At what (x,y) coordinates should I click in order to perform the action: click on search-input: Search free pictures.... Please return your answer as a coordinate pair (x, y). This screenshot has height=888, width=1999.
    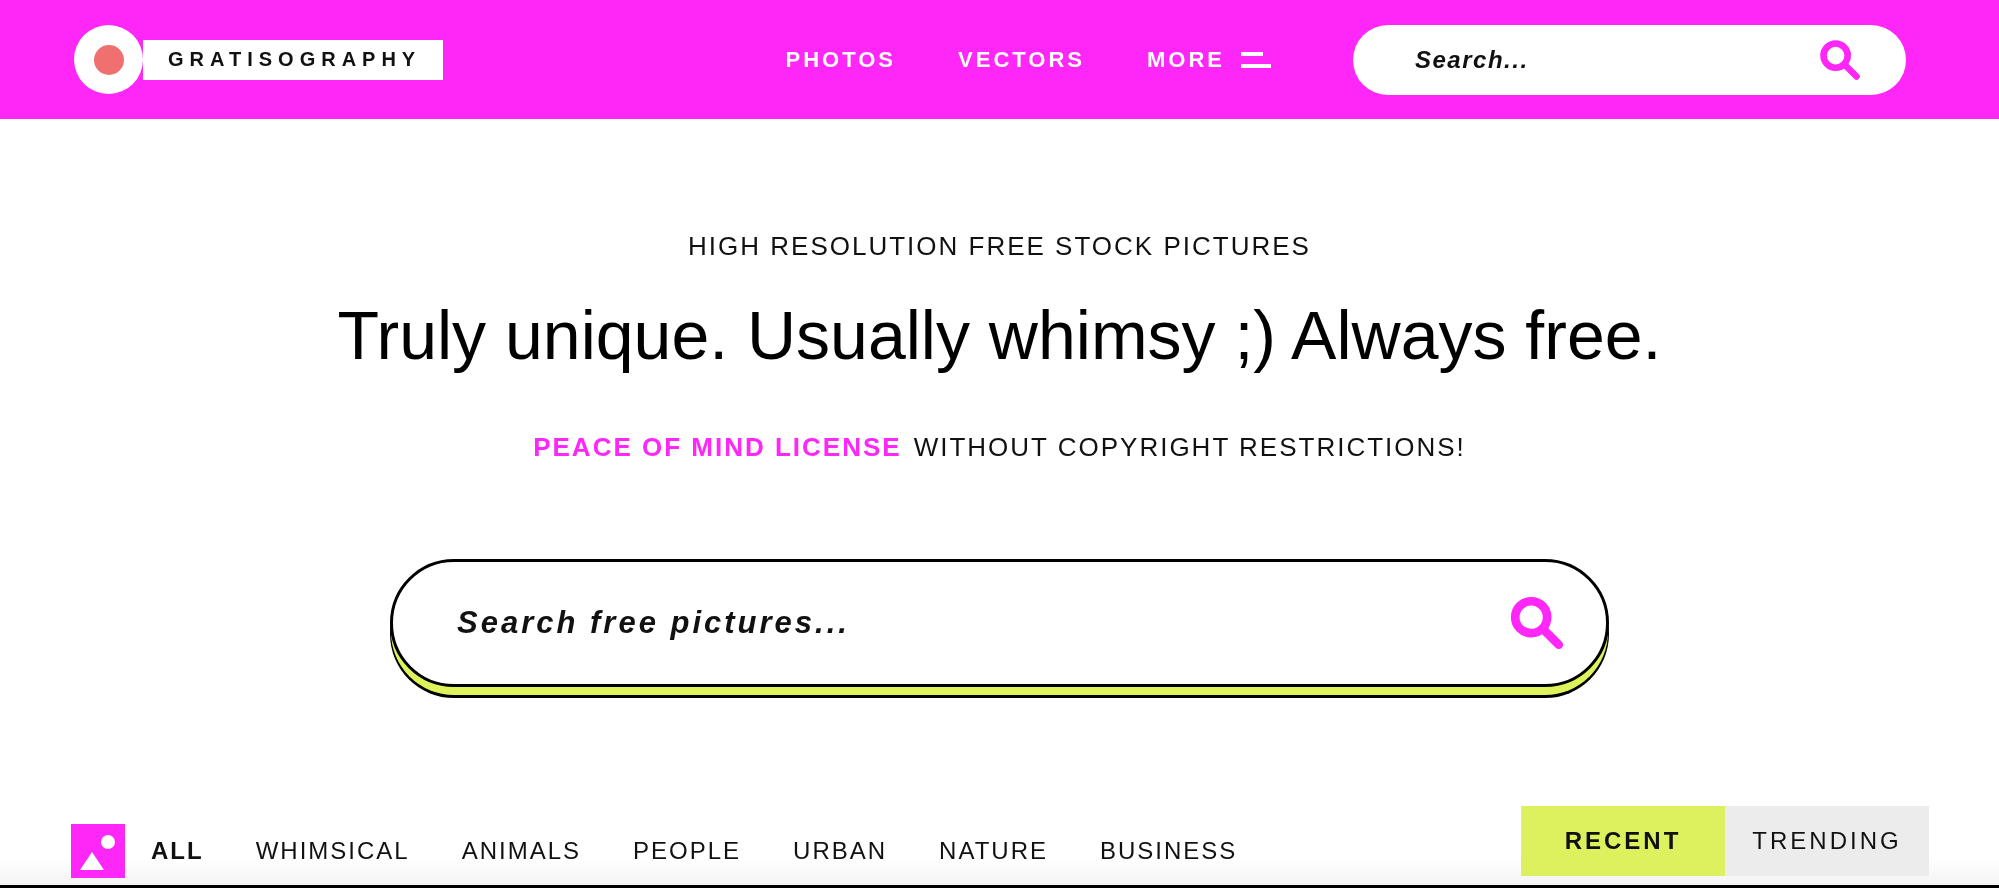
    Looking at the image, I should click on (981, 623).